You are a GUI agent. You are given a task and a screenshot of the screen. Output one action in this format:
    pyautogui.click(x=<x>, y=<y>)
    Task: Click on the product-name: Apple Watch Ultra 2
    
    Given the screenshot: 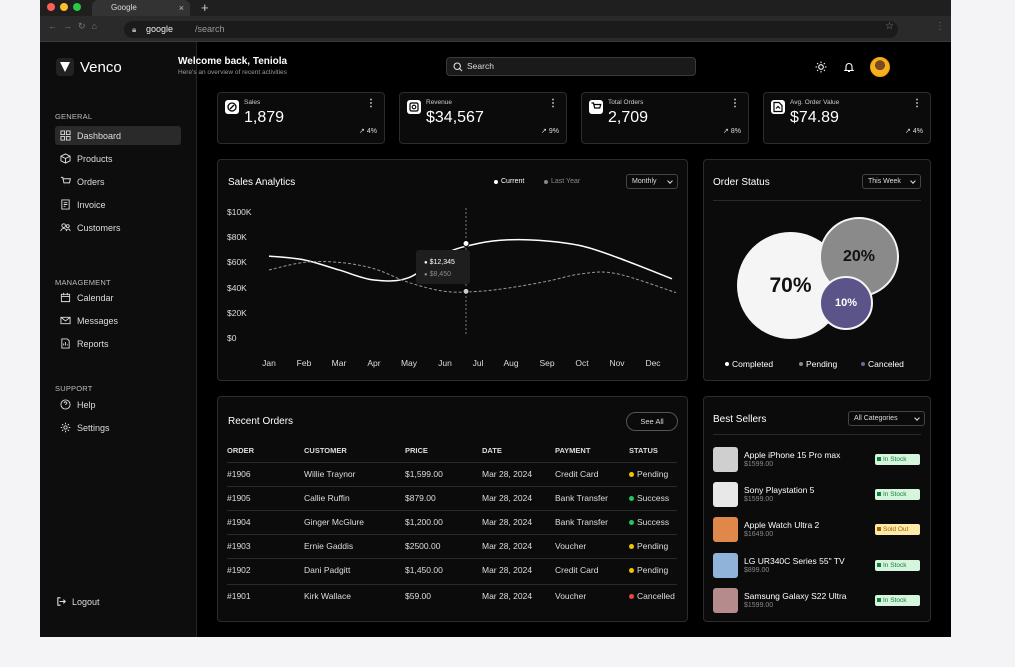 What is the action you would take?
    pyautogui.click(x=781, y=525)
    